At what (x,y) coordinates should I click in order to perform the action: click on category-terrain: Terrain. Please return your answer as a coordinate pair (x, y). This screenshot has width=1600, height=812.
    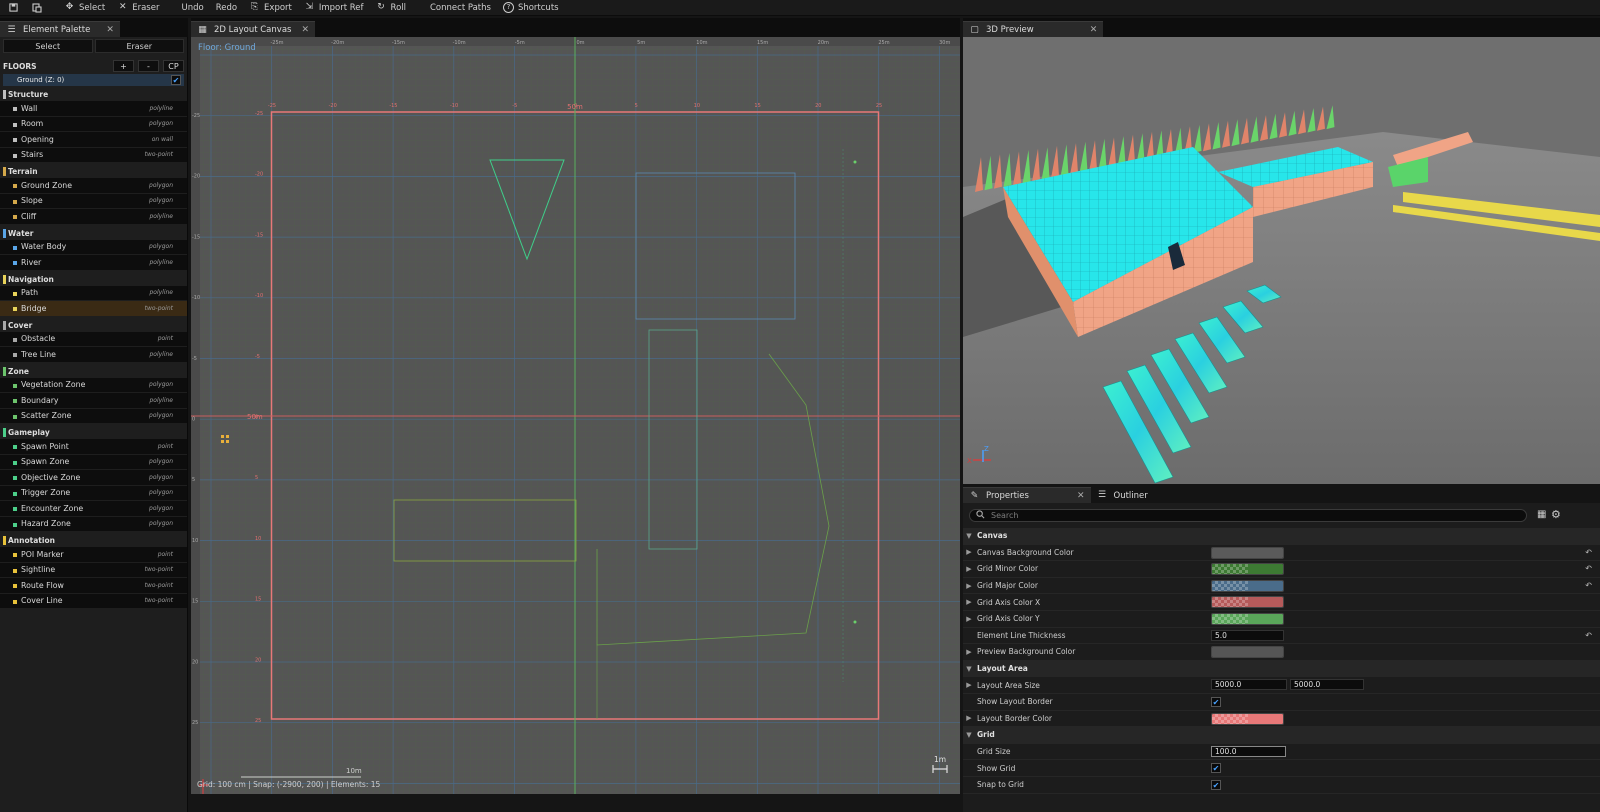
    Looking at the image, I should click on (93, 171).